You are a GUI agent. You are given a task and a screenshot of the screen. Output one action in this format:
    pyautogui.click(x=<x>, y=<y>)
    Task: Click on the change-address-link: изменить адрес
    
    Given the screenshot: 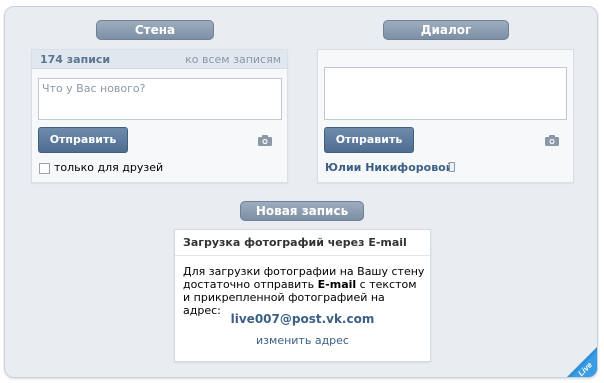 What is the action you would take?
    pyautogui.click(x=302, y=340)
    